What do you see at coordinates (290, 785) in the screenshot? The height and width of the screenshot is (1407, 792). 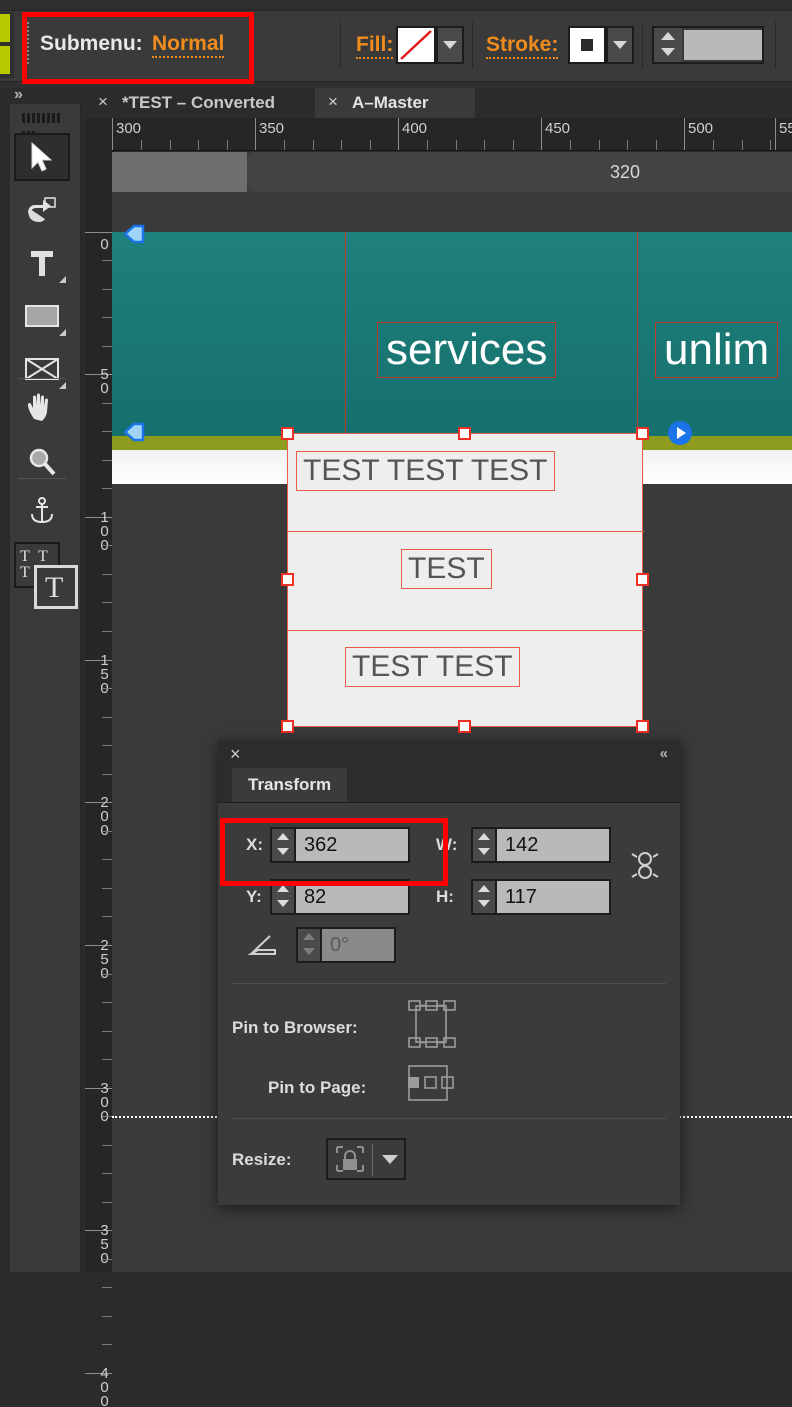 I see `tab-transform: Transform` at bounding box center [290, 785].